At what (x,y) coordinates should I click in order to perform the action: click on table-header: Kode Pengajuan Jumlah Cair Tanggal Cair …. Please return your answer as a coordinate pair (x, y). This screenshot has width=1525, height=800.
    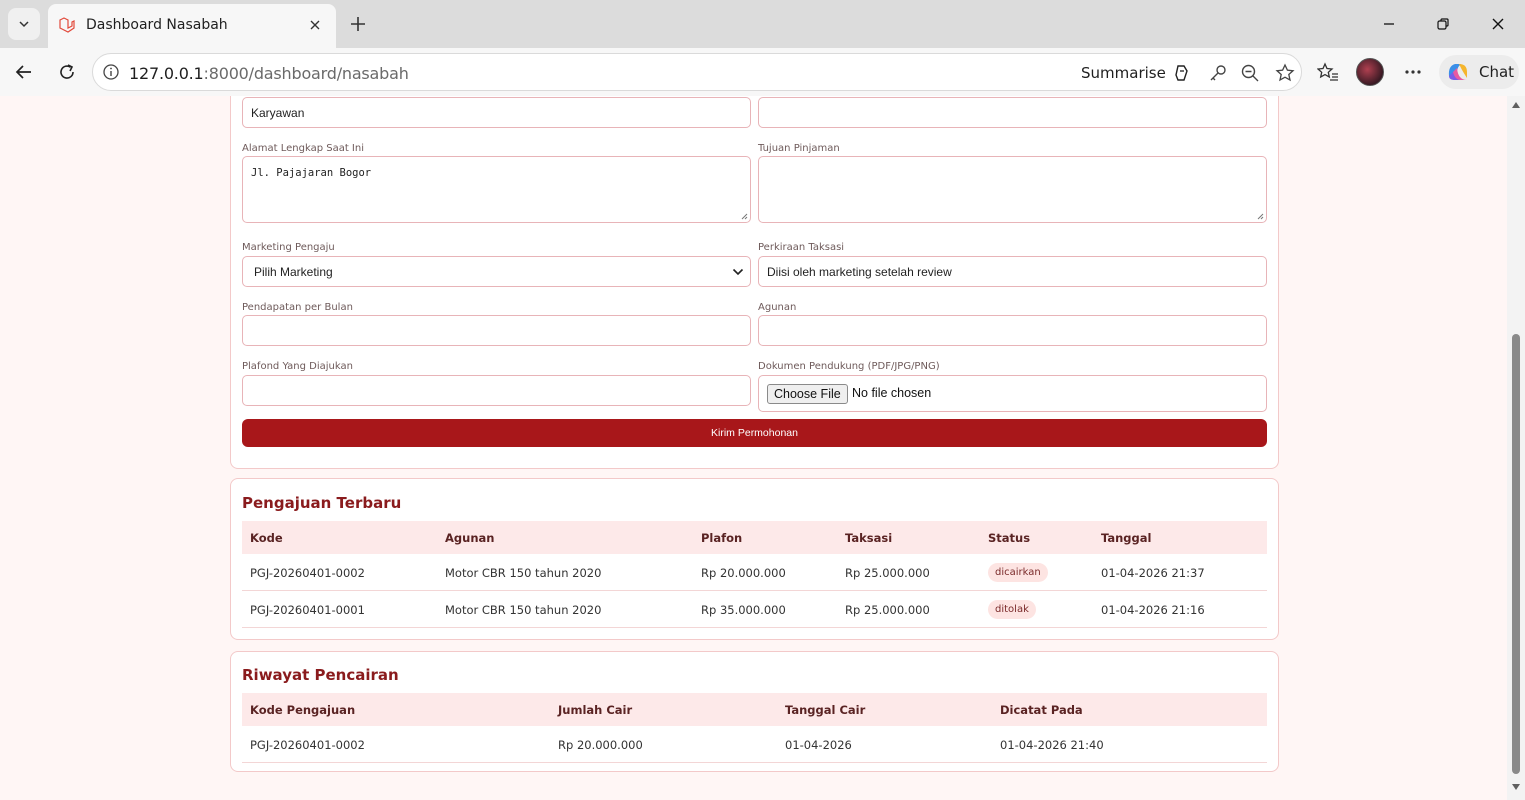
    Looking at the image, I should click on (754, 709).